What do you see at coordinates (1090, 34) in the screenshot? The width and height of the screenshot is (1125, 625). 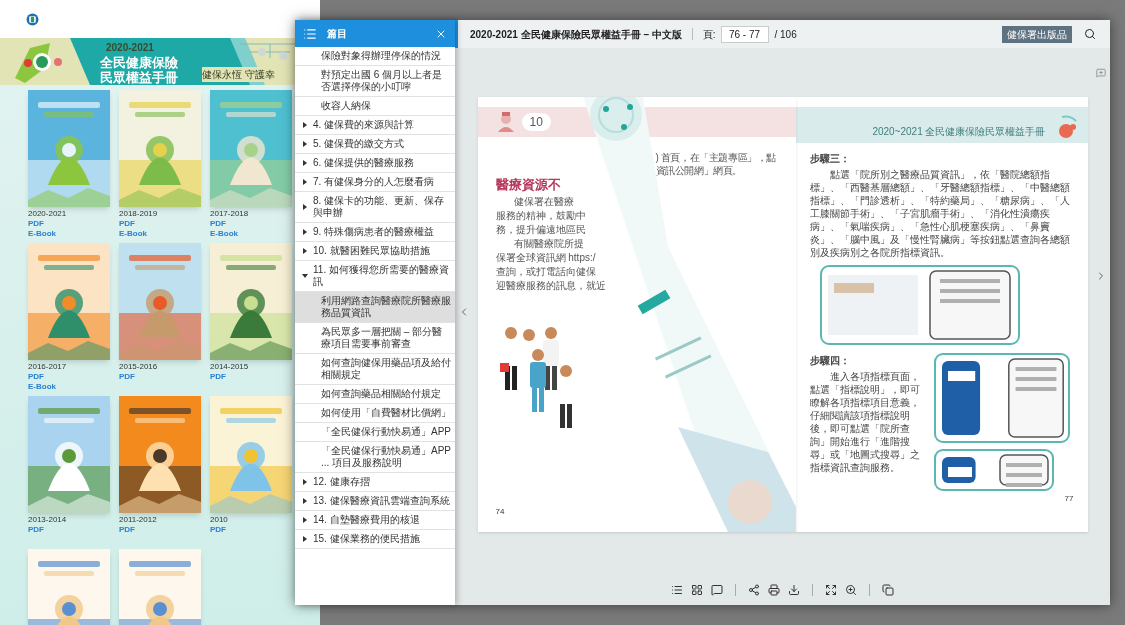 I see `search-icon` at bounding box center [1090, 34].